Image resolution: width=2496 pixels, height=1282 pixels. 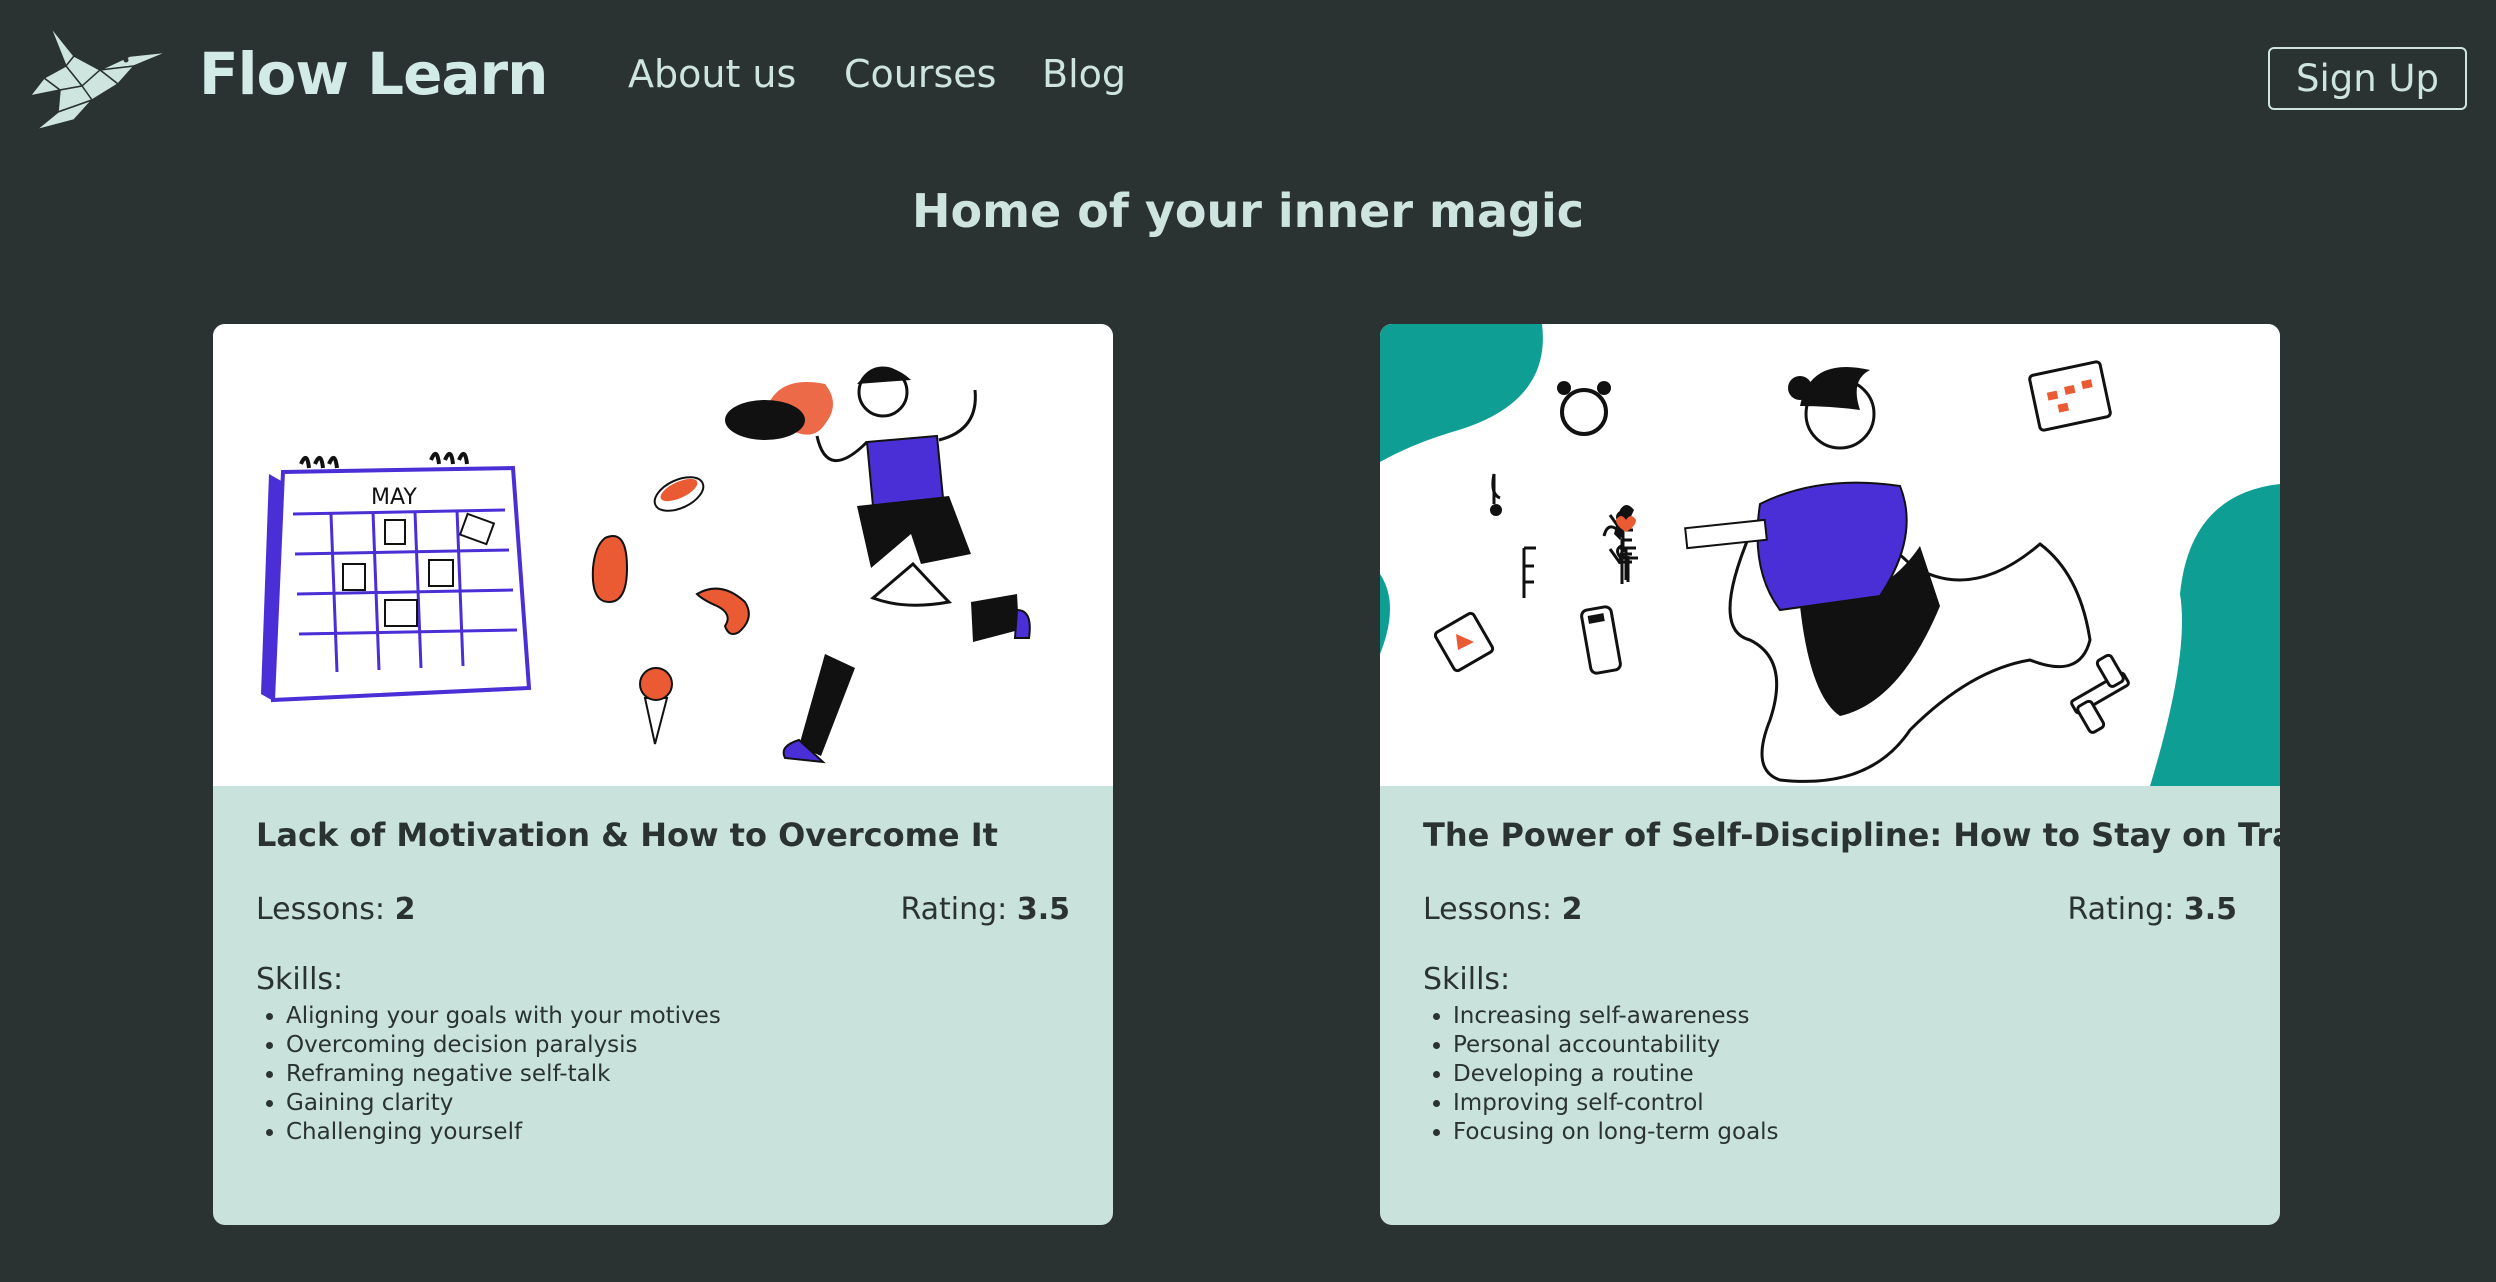 I want to click on alarm-clock-icon, so click(x=1584, y=408).